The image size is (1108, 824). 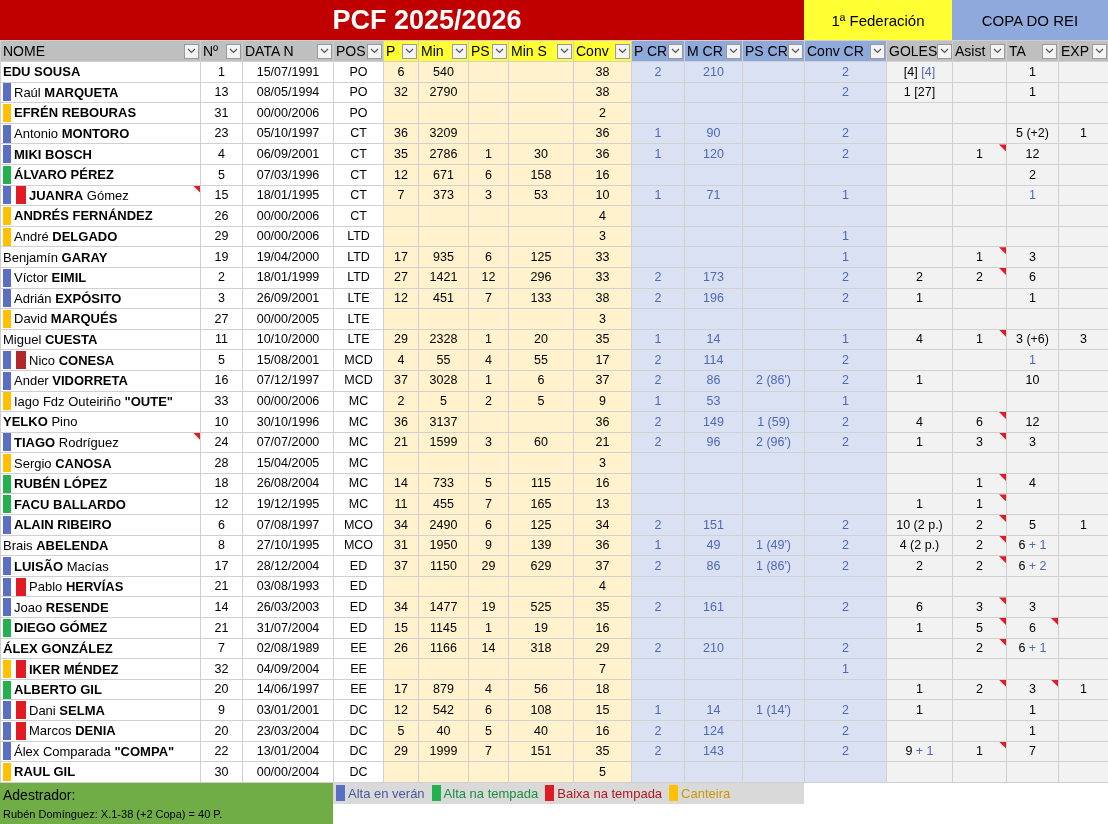 What do you see at coordinates (602, 256) in the screenshot?
I see `table-cell: 33` at bounding box center [602, 256].